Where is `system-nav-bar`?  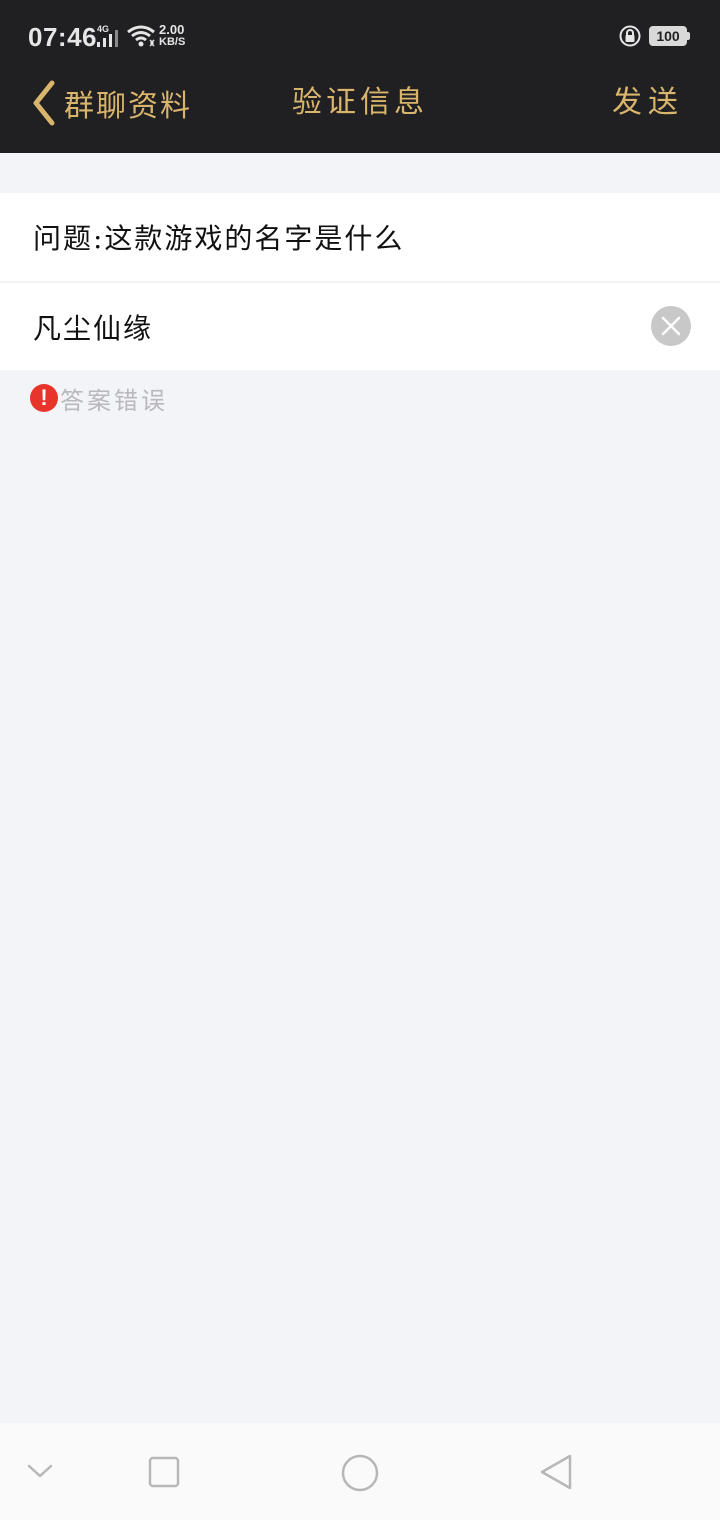 system-nav-bar is located at coordinates (360, 1471).